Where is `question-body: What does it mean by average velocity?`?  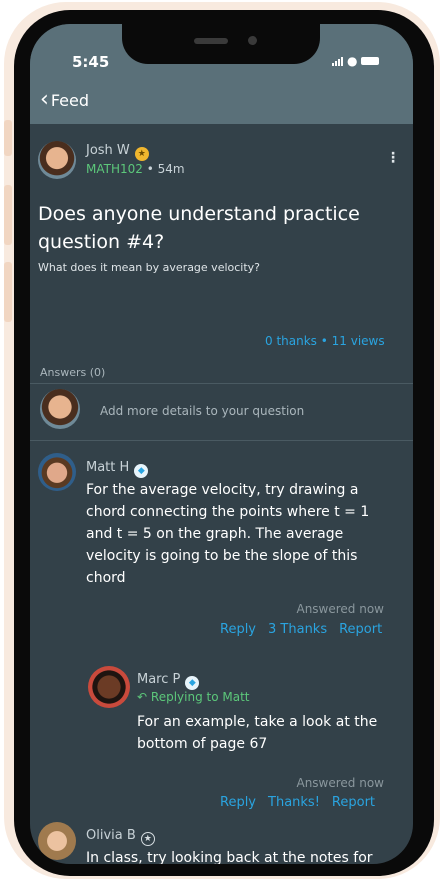 question-body: What does it mean by average velocity? is located at coordinates (149, 267).